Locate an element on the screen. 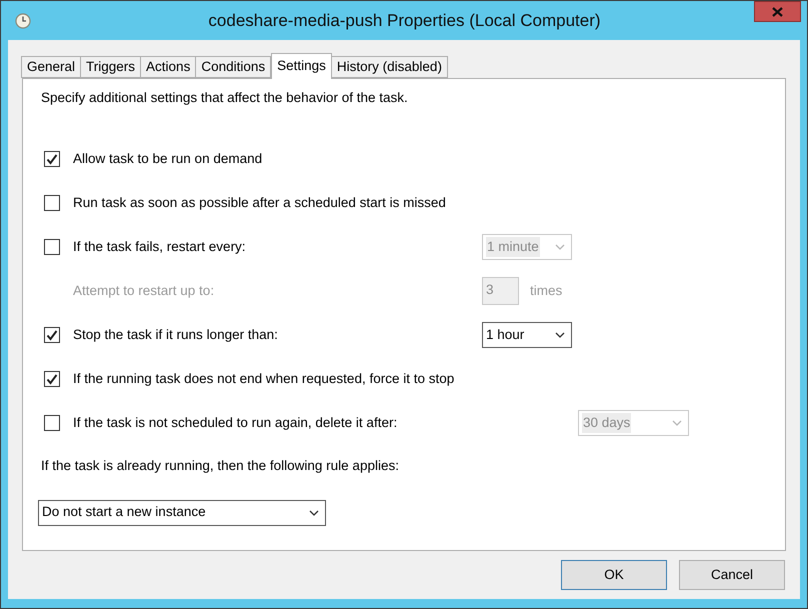 The height and width of the screenshot is (609, 808). window-title: codeshare-media-push Properties (Local Computer) is located at coordinates (404, 21).